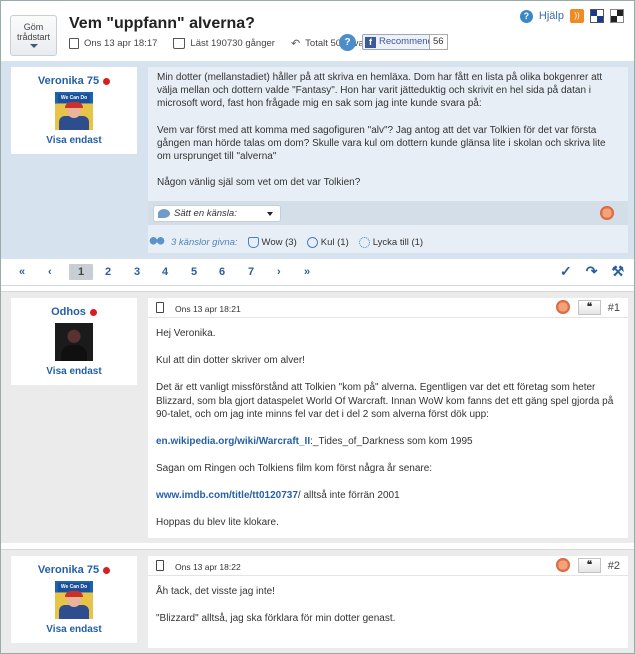  What do you see at coordinates (233, 441) in the screenshot?
I see `wikipedia-link: en.wikipedia.org/wiki/Warcraft_II` at bounding box center [233, 441].